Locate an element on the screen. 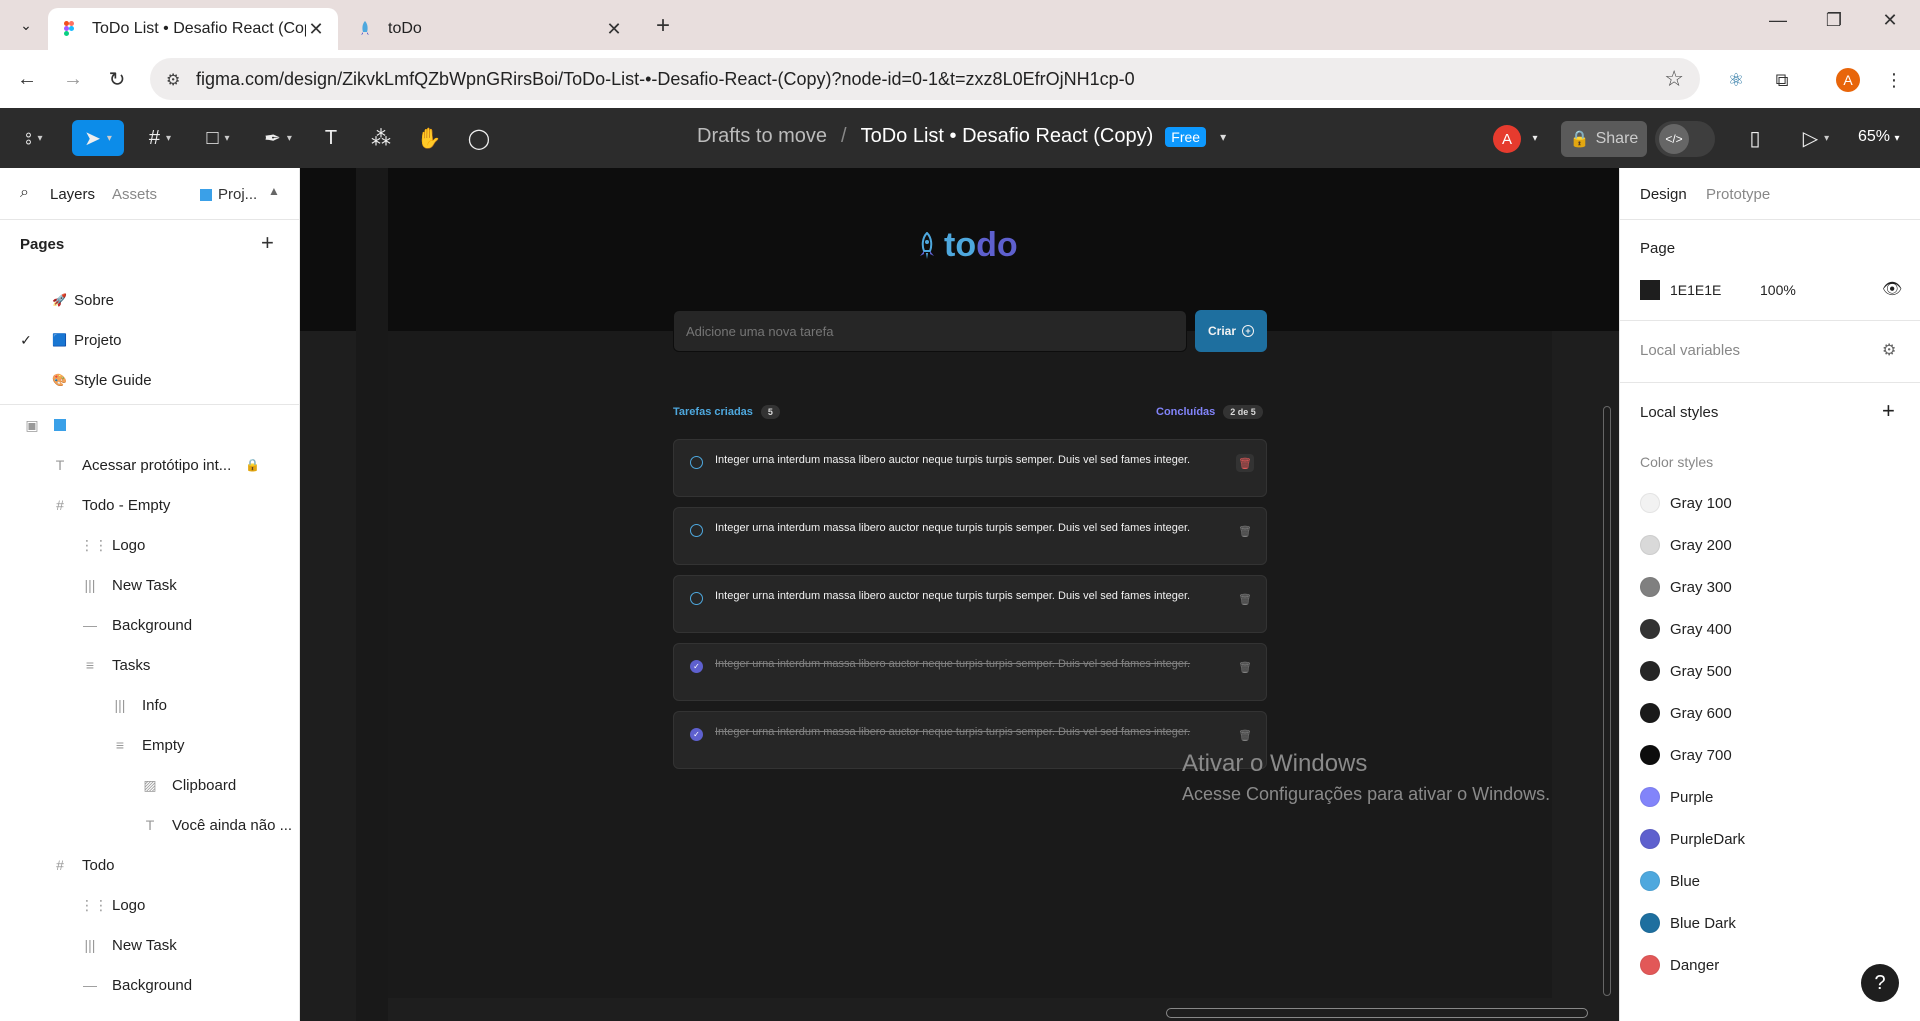  lock-icon: 🔒 is located at coordinates (252, 465).